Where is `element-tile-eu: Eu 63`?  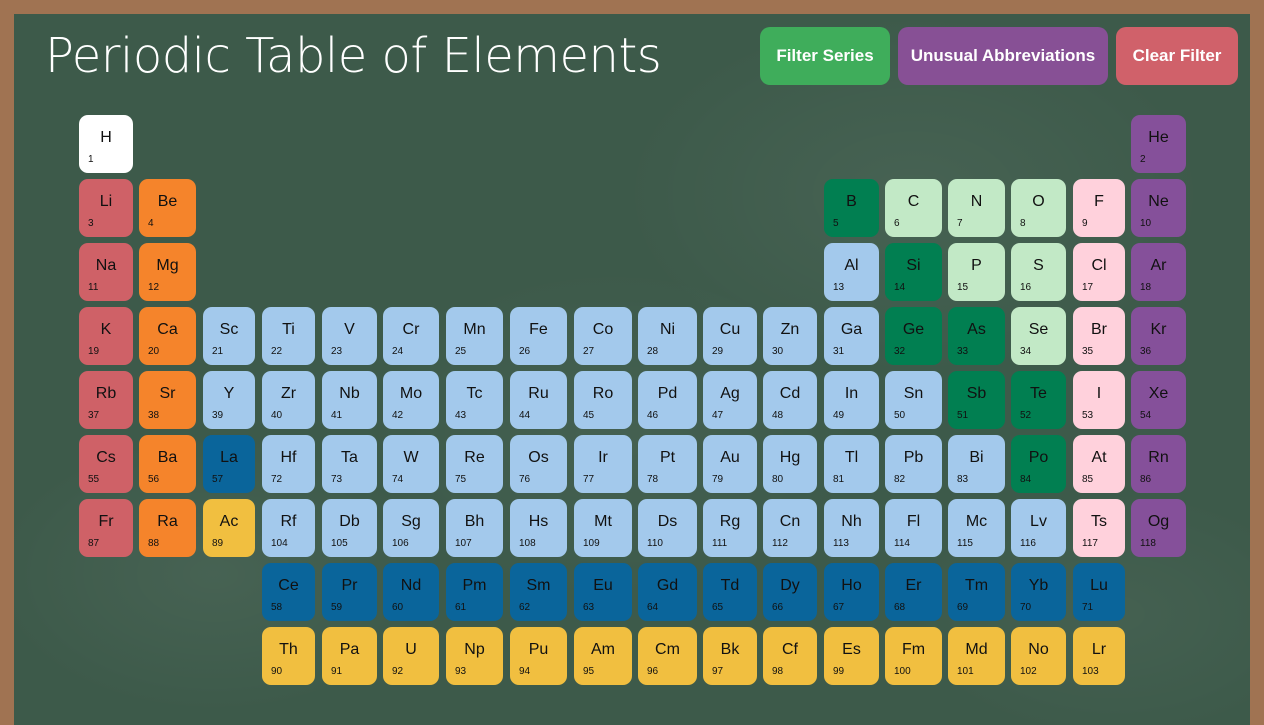 element-tile-eu: Eu 63 is located at coordinates (603, 592).